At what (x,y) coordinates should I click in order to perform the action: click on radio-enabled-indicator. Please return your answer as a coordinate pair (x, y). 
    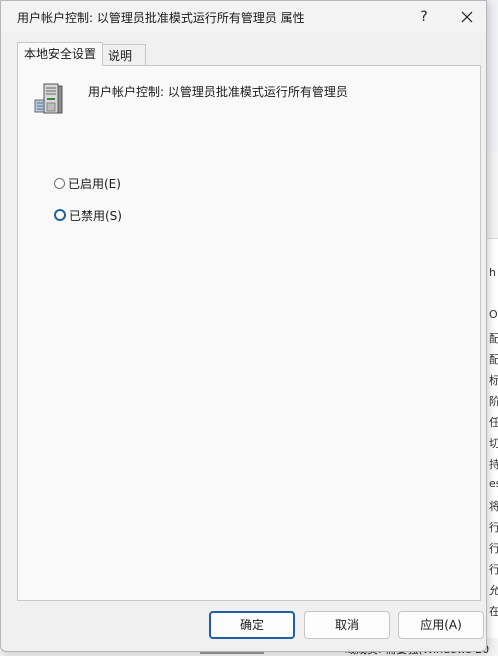
    Looking at the image, I should click on (59, 183).